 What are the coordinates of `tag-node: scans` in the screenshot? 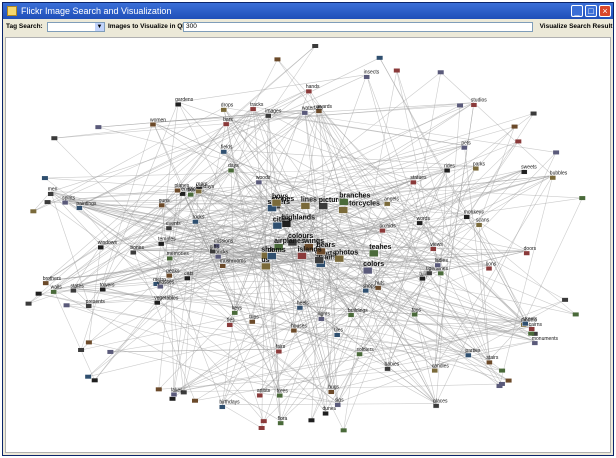 It's located at (482, 223).